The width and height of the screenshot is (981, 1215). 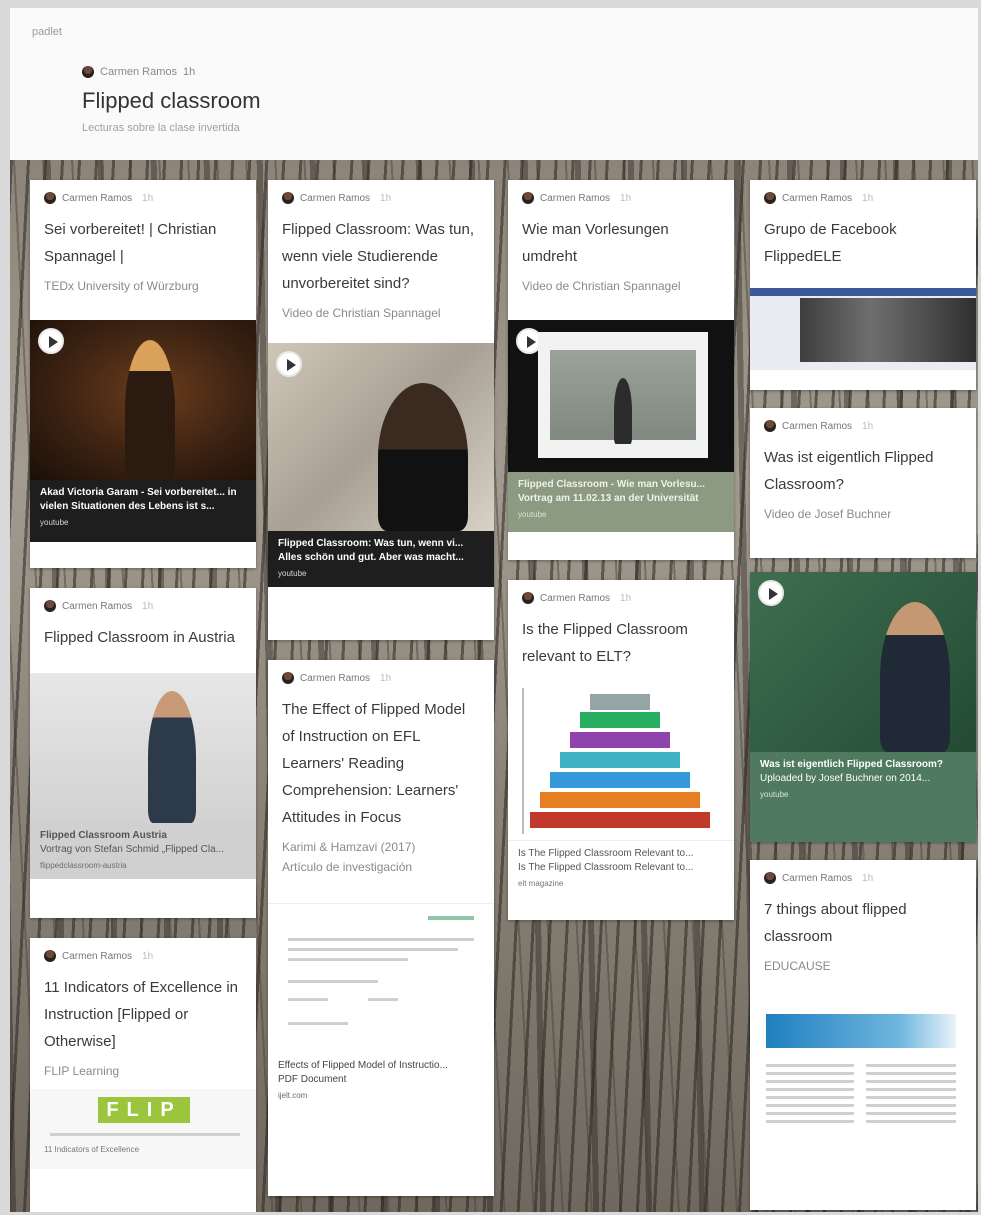 What do you see at coordinates (54, 522) in the screenshot?
I see `caption-source: youtube` at bounding box center [54, 522].